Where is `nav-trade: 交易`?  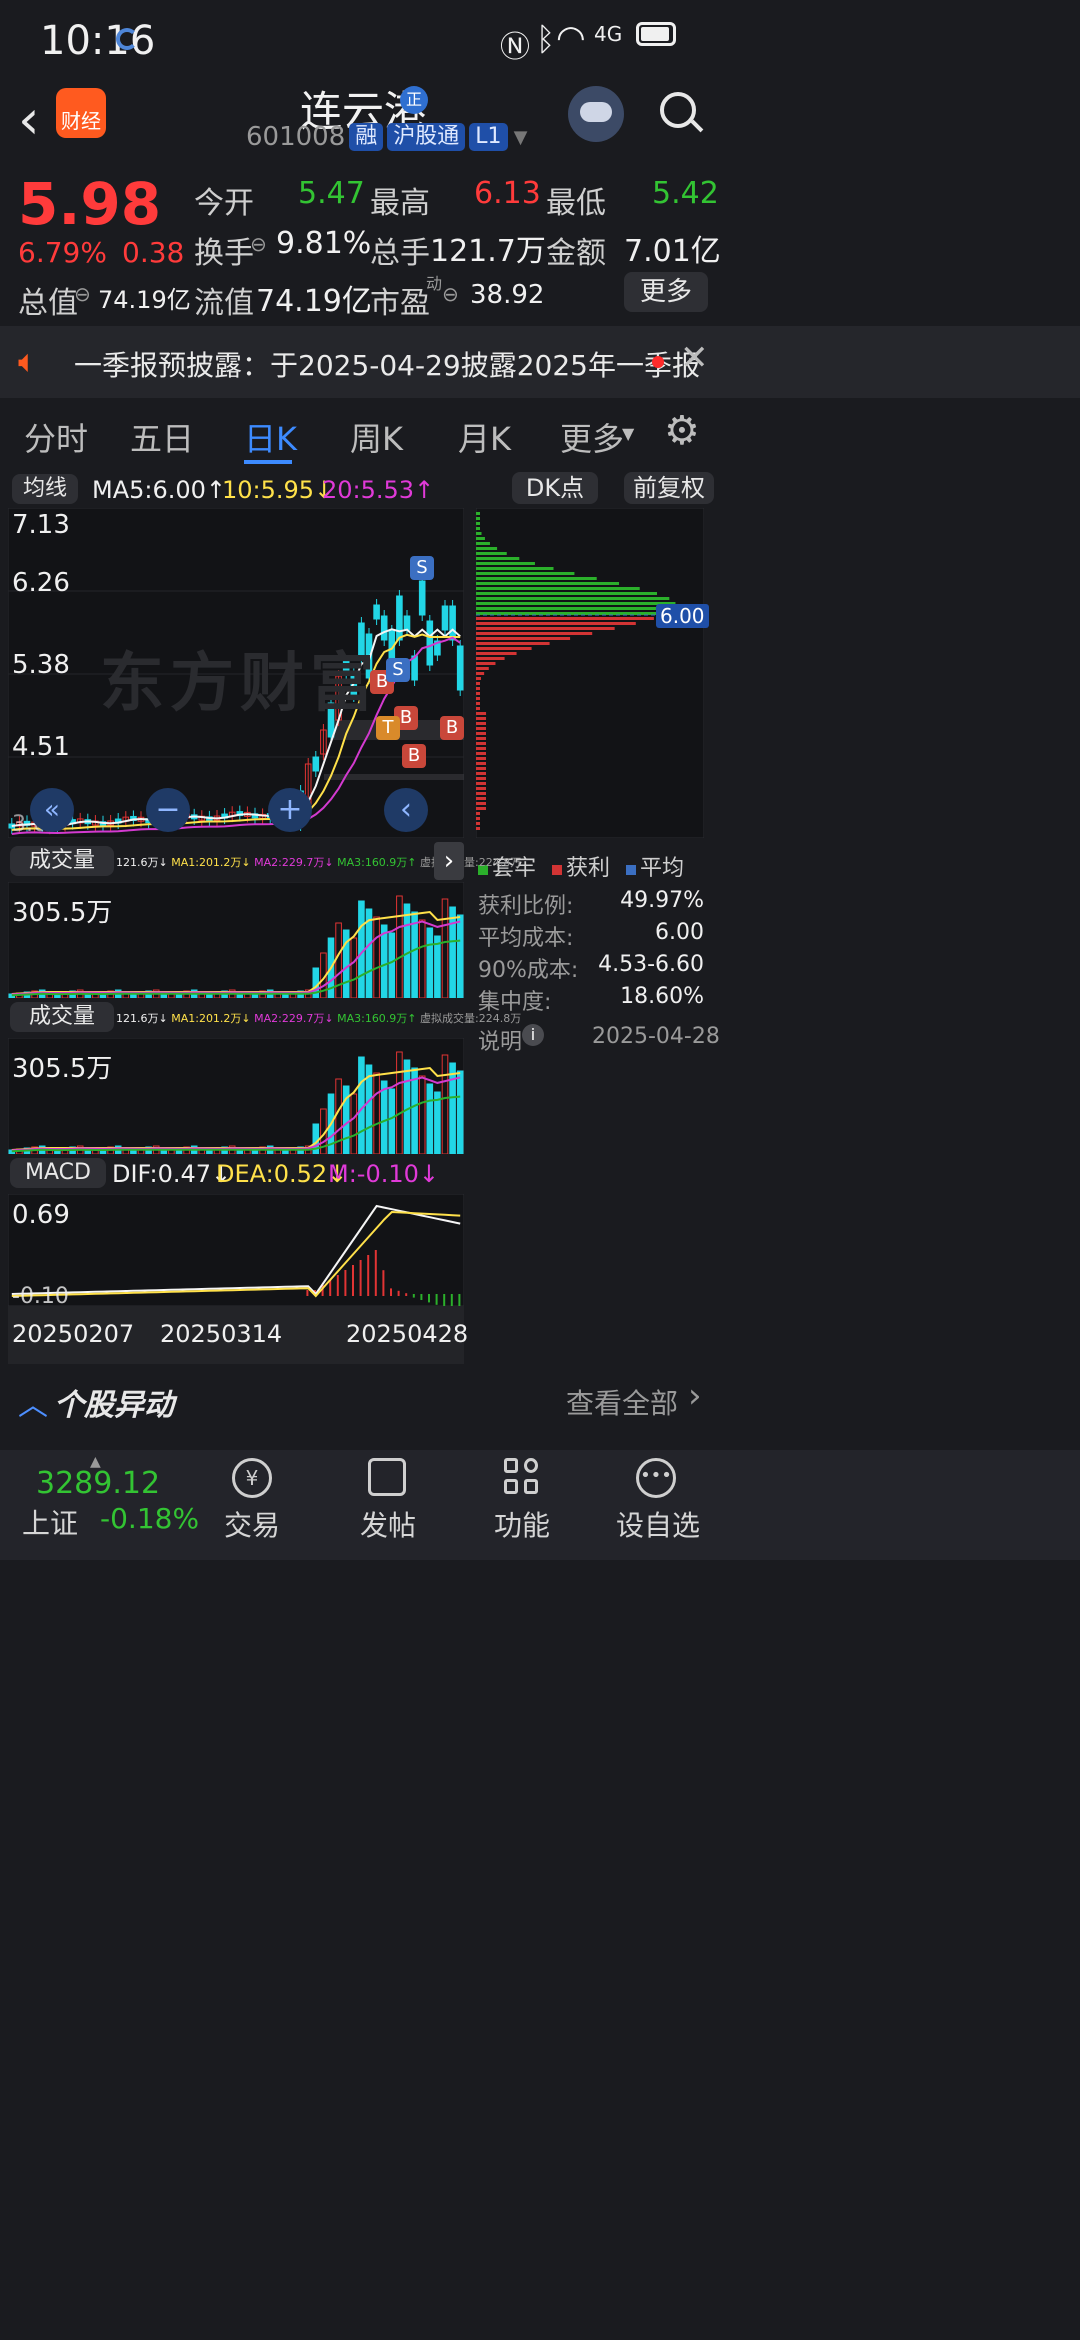 nav-trade: 交易 is located at coordinates (252, 1524).